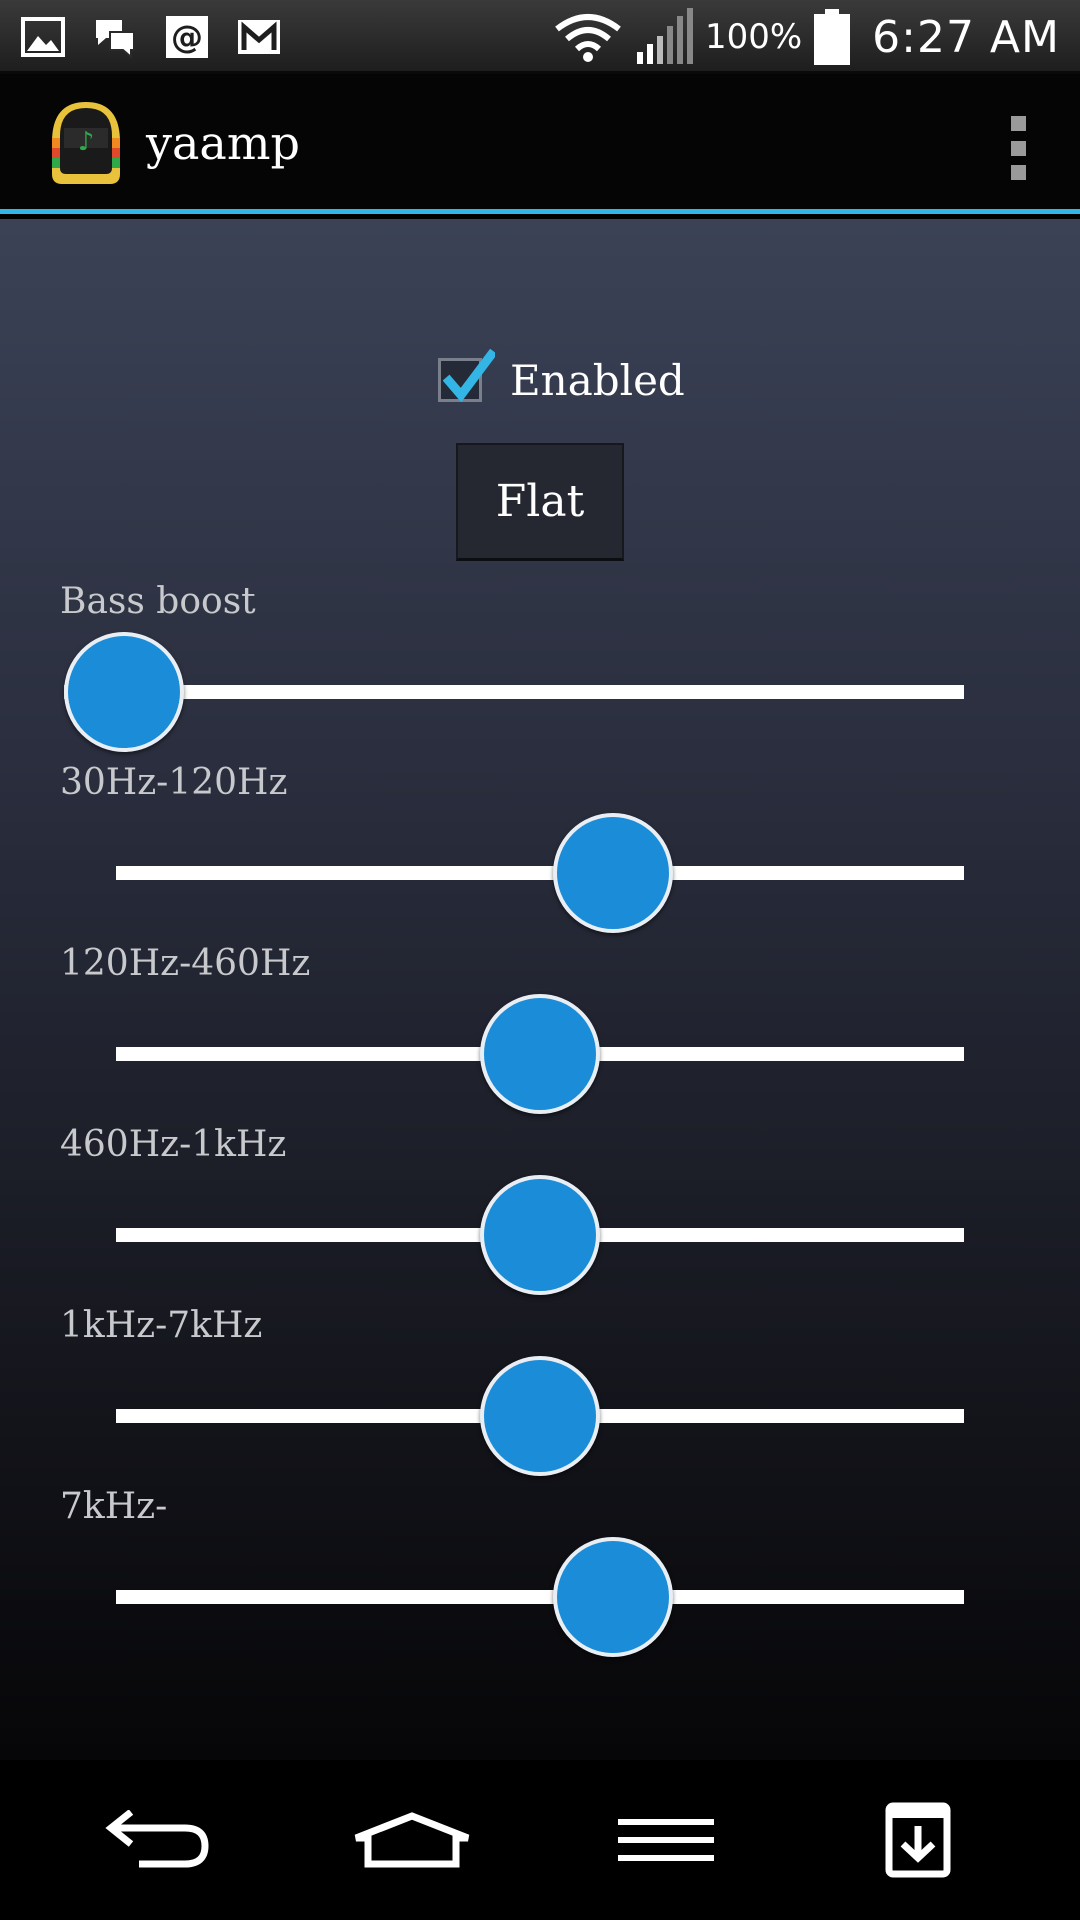  I want to click on gmail-icon, so click(259, 37).